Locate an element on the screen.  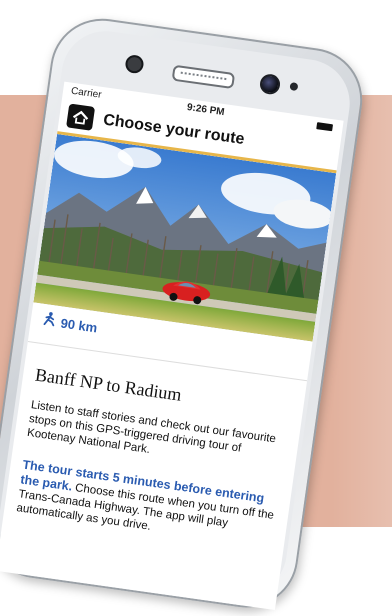
home-icon is located at coordinates (80, 117).